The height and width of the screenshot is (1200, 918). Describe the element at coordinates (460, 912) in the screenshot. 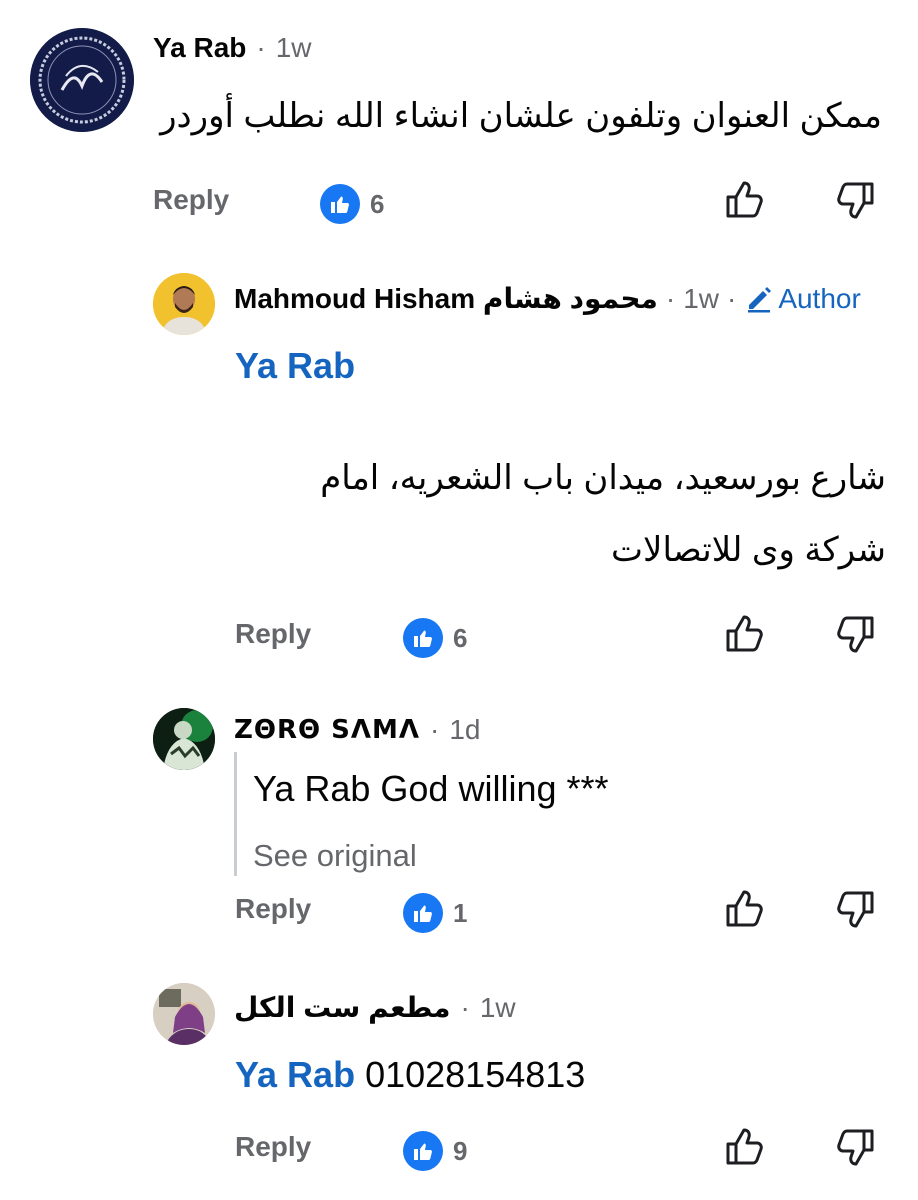

I see `like-count: 1` at that location.